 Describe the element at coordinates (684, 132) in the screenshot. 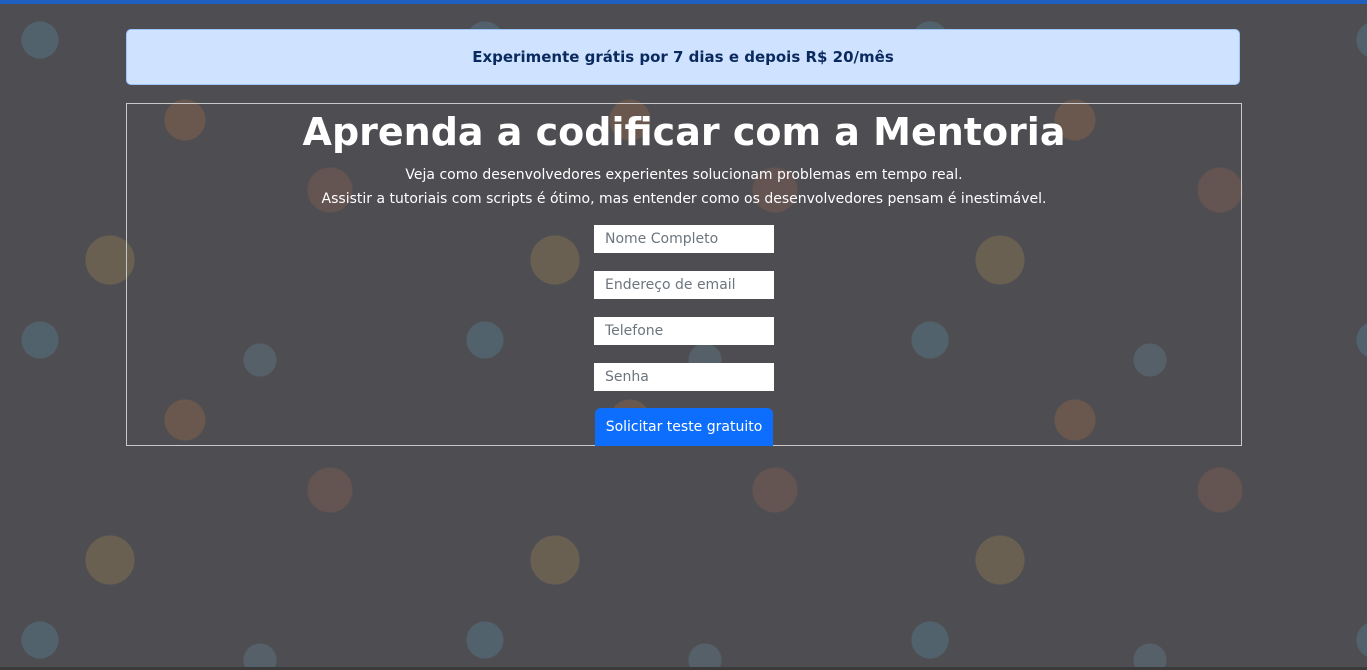

I see `page-title: Aprenda a codificar com a Mentoria` at that location.